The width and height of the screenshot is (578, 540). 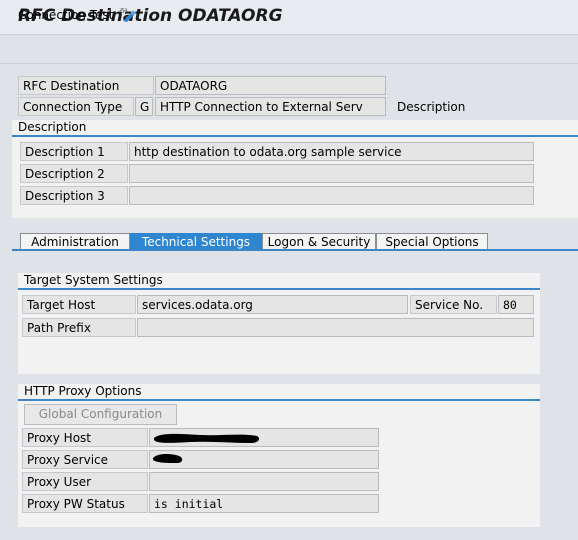 What do you see at coordinates (264, 481) in the screenshot?
I see `proxy-user-field` at bounding box center [264, 481].